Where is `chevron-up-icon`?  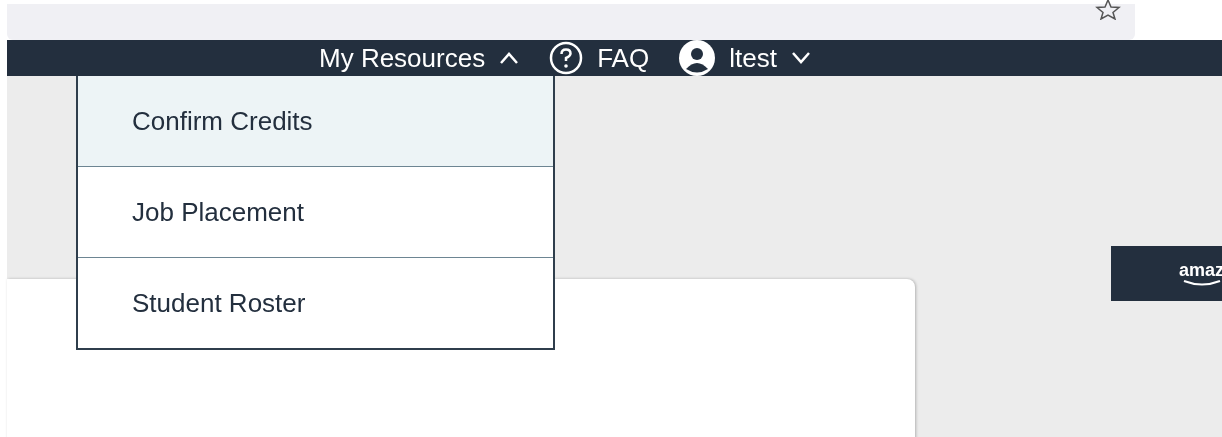
chevron-up-icon is located at coordinates (509, 58).